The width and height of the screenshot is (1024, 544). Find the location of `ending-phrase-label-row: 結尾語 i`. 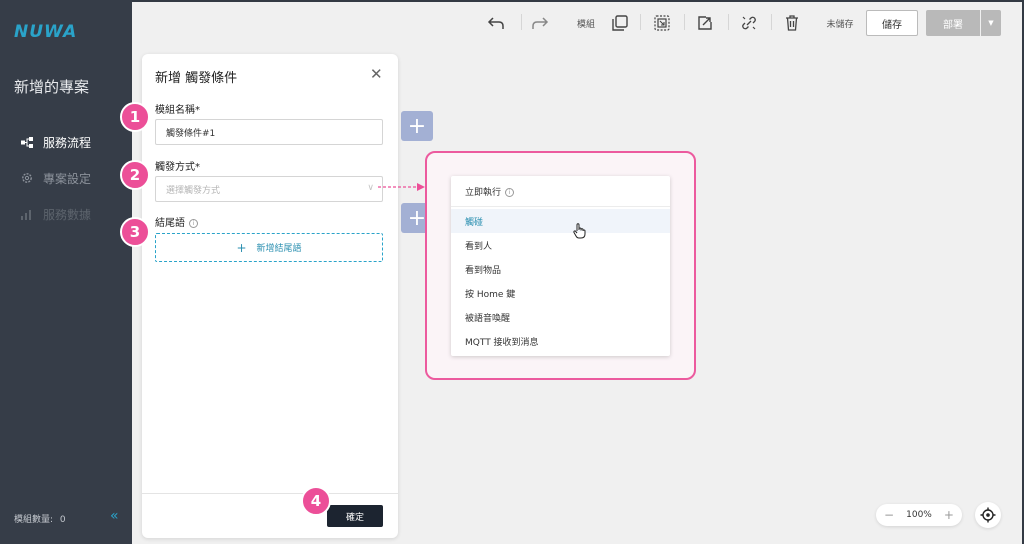

ending-phrase-label-row: 結尾語 i is located at coordinates (176, 221).